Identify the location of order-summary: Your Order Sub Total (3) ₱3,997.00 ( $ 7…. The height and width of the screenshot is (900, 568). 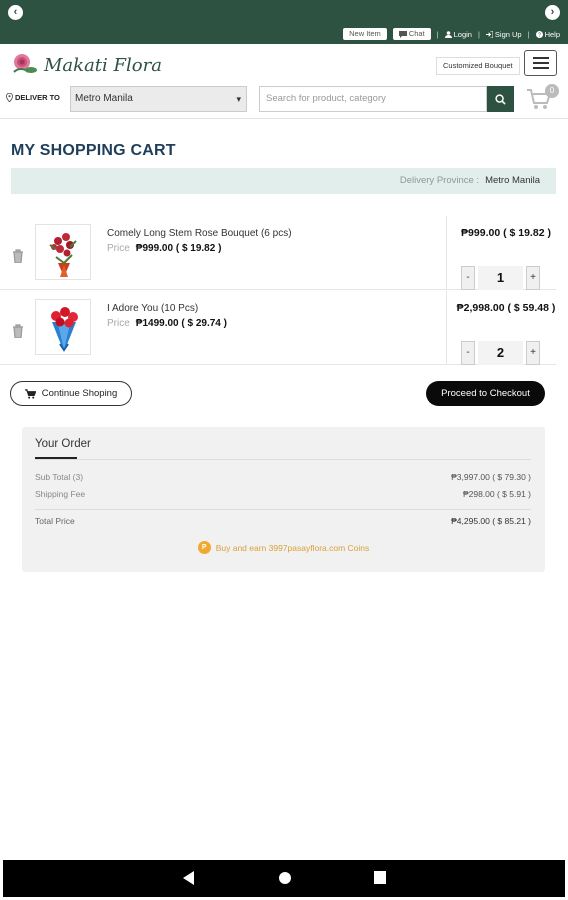
(283, 499).